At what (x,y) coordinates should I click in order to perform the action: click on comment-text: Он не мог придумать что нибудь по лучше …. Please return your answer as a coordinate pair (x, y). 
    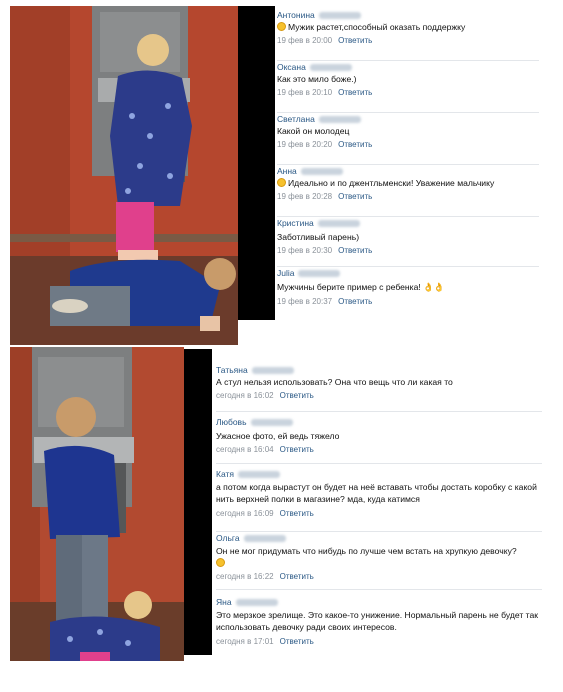
    Looking at the image, I should click on (379, 557).